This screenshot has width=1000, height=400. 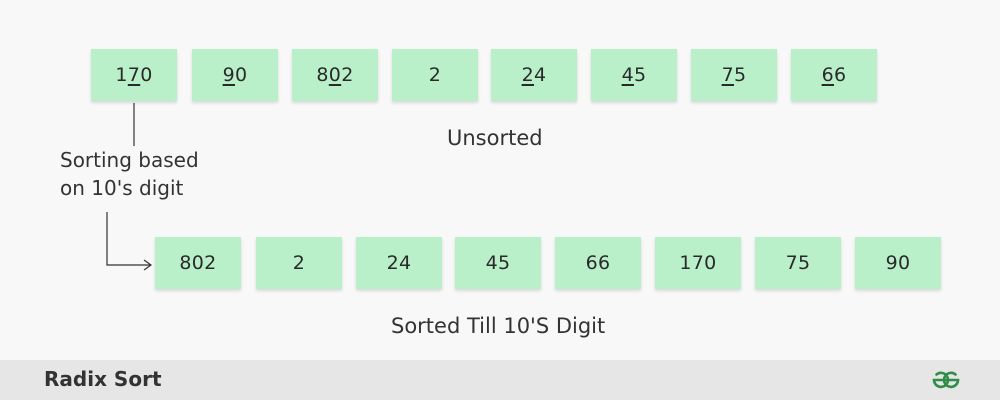 What do you see at coordinates (540, 75) in the screenshot?
I see `cell-post: 4` at bounding box center [540, 75].